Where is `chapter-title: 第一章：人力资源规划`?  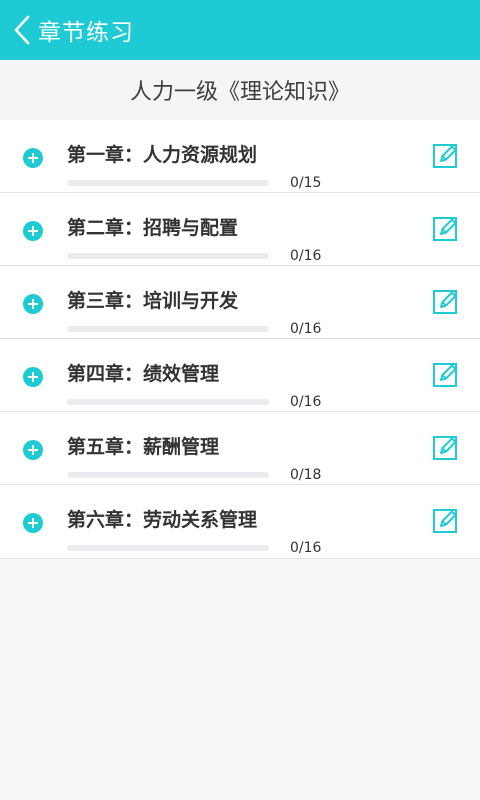
chapter-title: 第一章：人力资源规划 is located at coordinates (162, 155).